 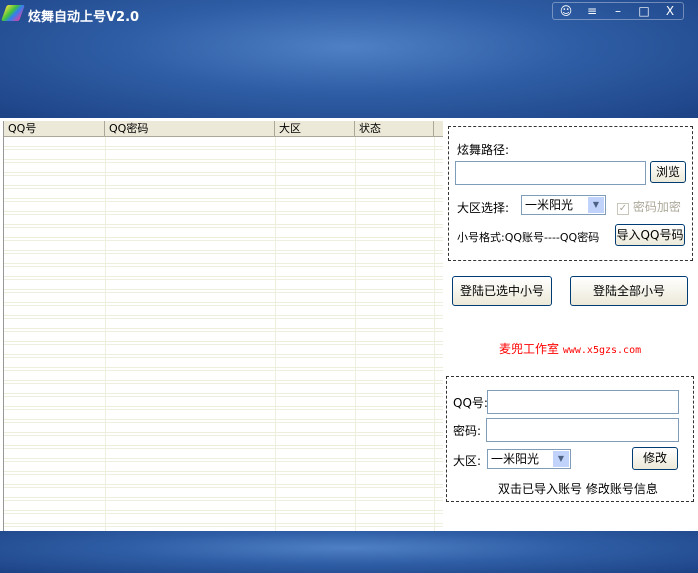 What do you see at coordinates (483, 208) in the screenshot?
I see `region-label: 大区选择:` at bounding box center [483, 208].